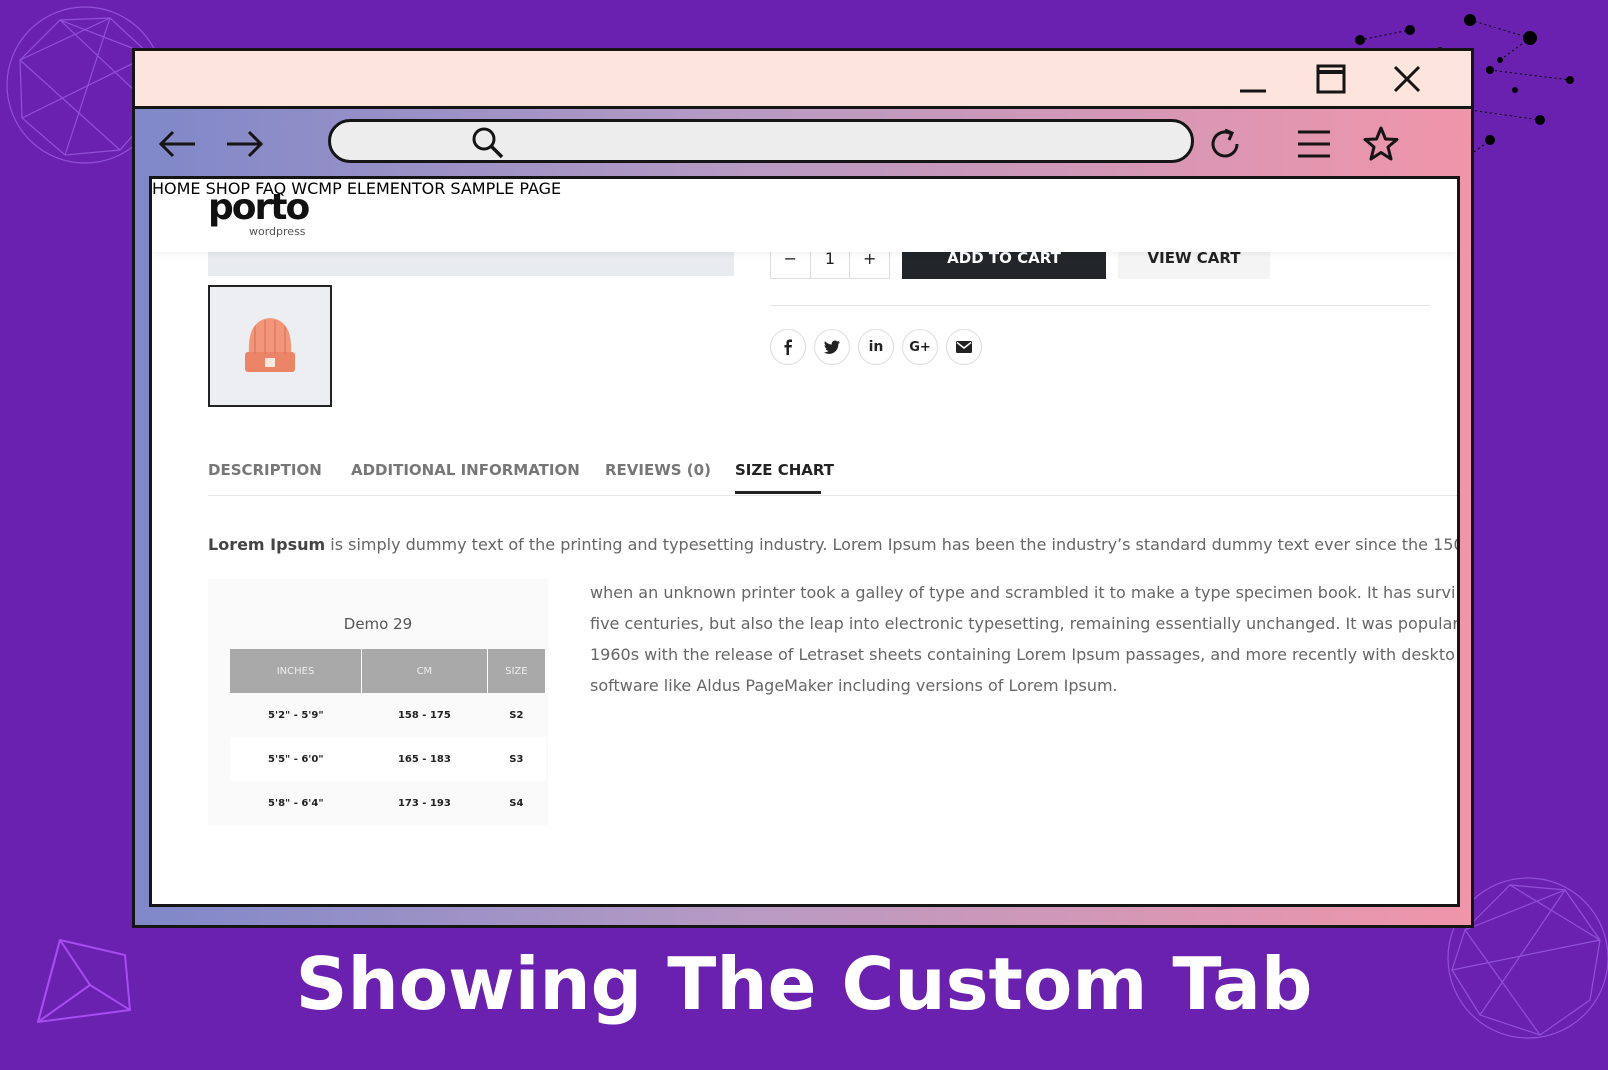  I want to click on title-bar, so click(803, 80).